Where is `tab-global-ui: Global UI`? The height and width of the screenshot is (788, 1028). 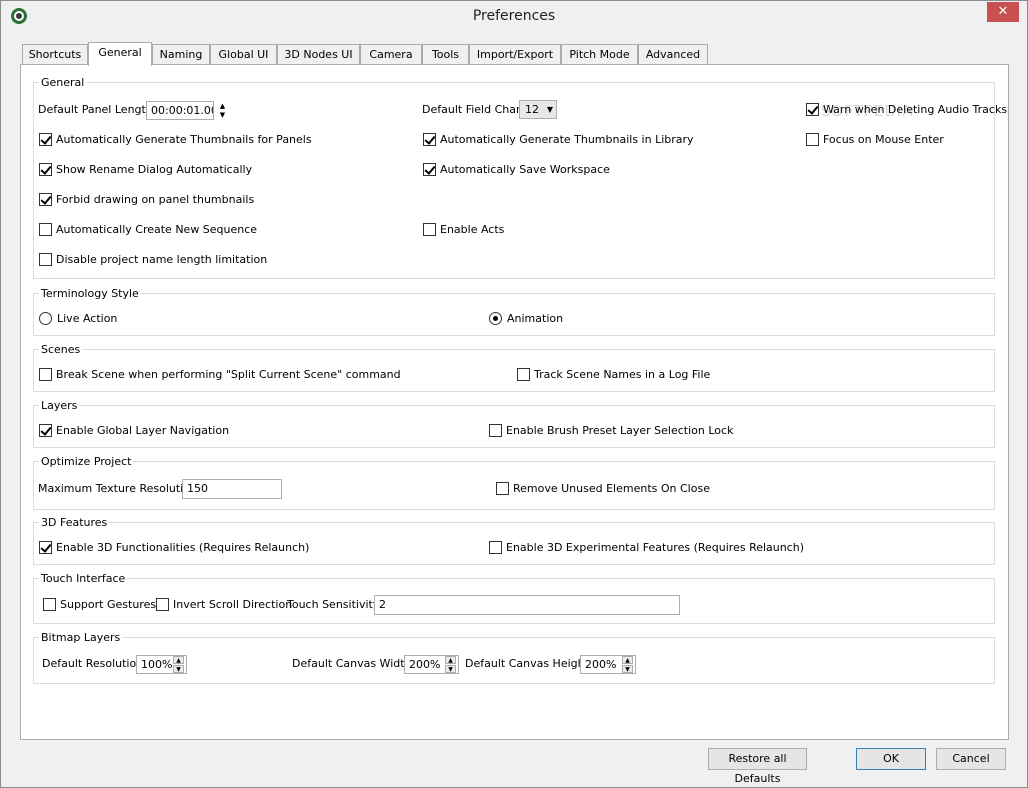
tab-global-ui: Global UI is located at coordinates (243, 54).